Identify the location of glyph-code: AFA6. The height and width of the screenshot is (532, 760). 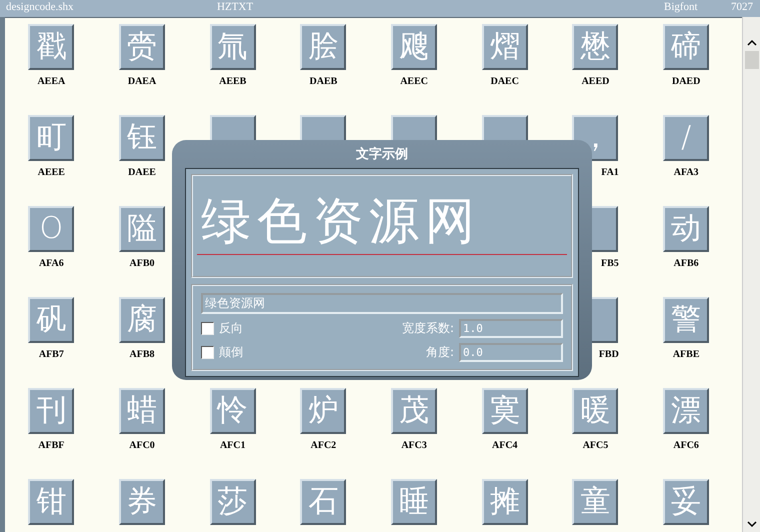
(51, 263).